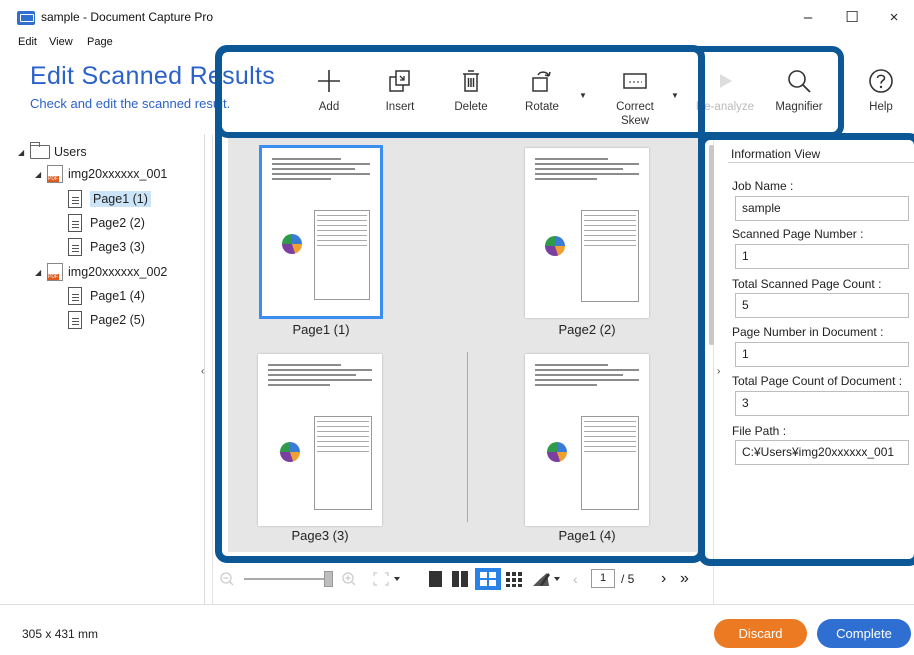  Describe the element at coordinates (542, 81) in the screenshot. I see `rotate-icon` at that location.